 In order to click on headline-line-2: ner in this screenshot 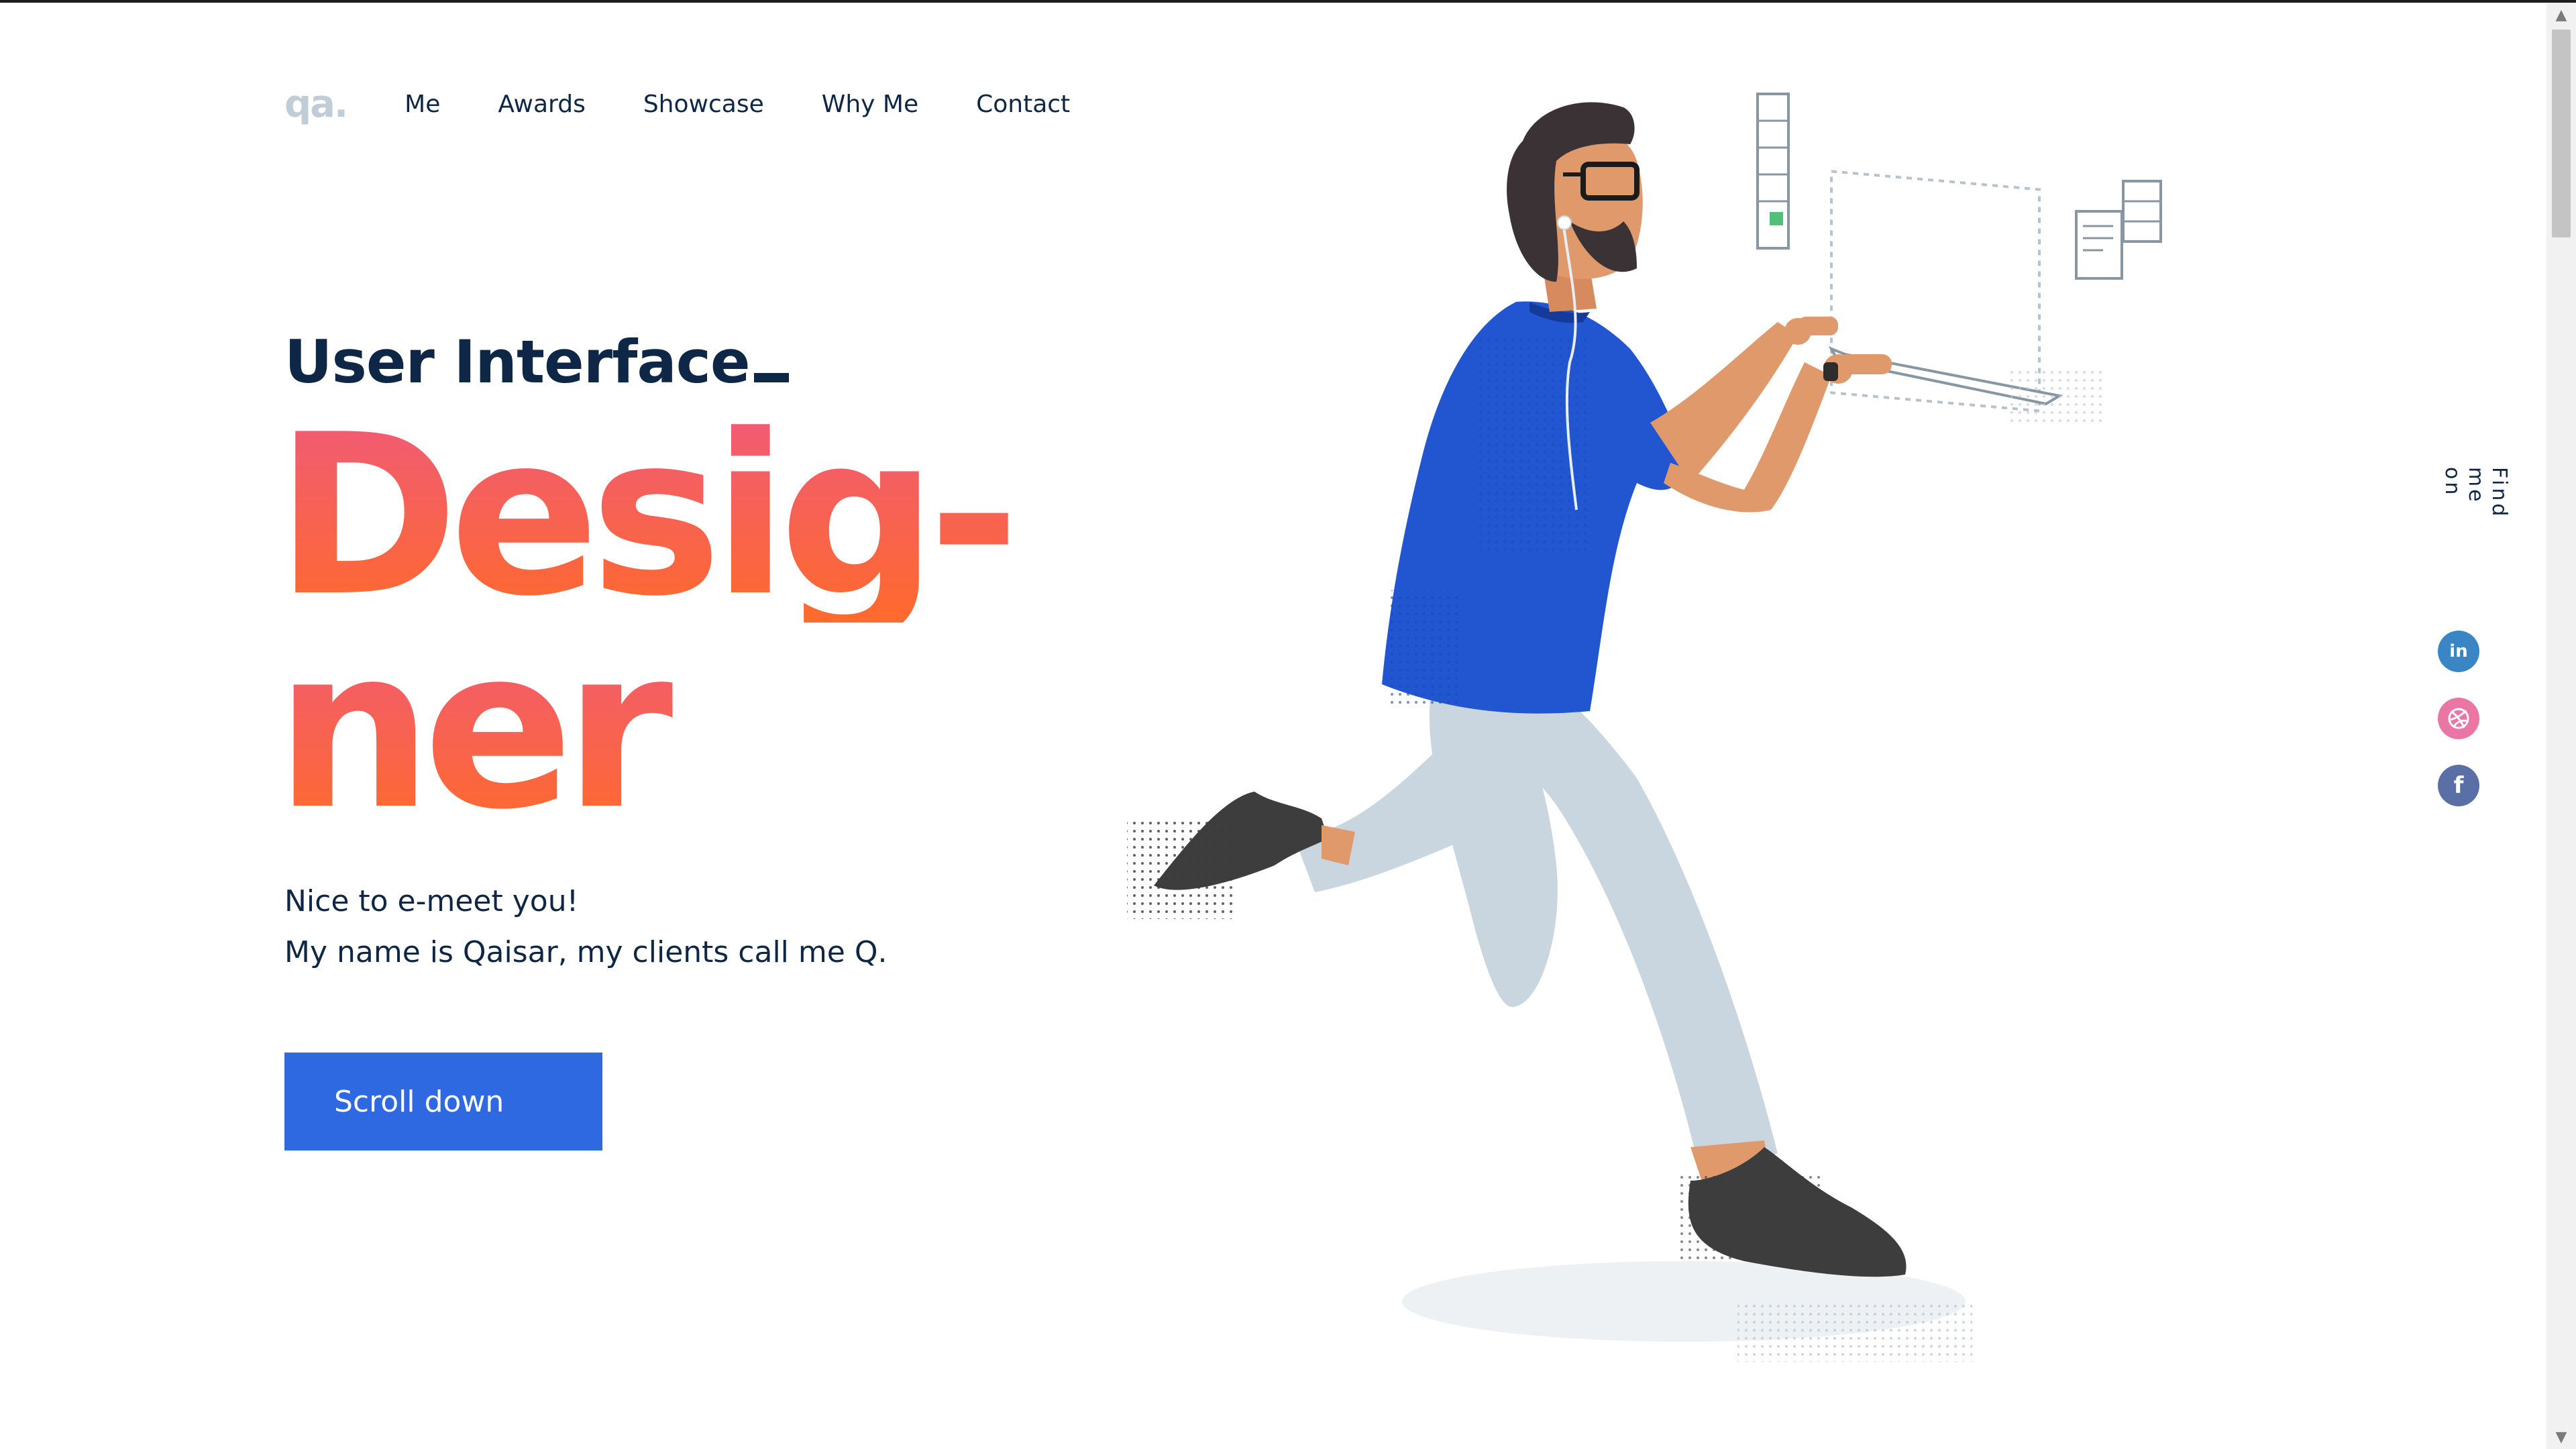, I will do `click(642, 729)`.